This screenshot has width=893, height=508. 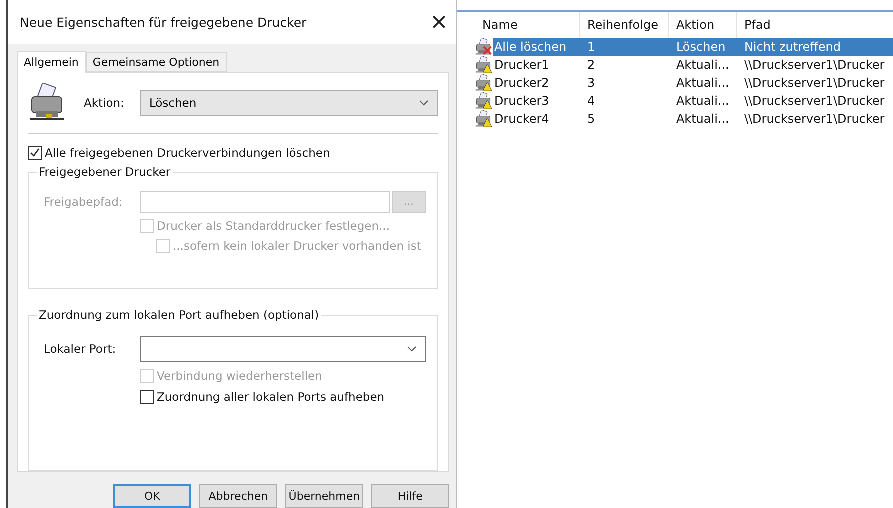 I want to click on dialog-button: Abbrechen, so click(x=238, y=496).